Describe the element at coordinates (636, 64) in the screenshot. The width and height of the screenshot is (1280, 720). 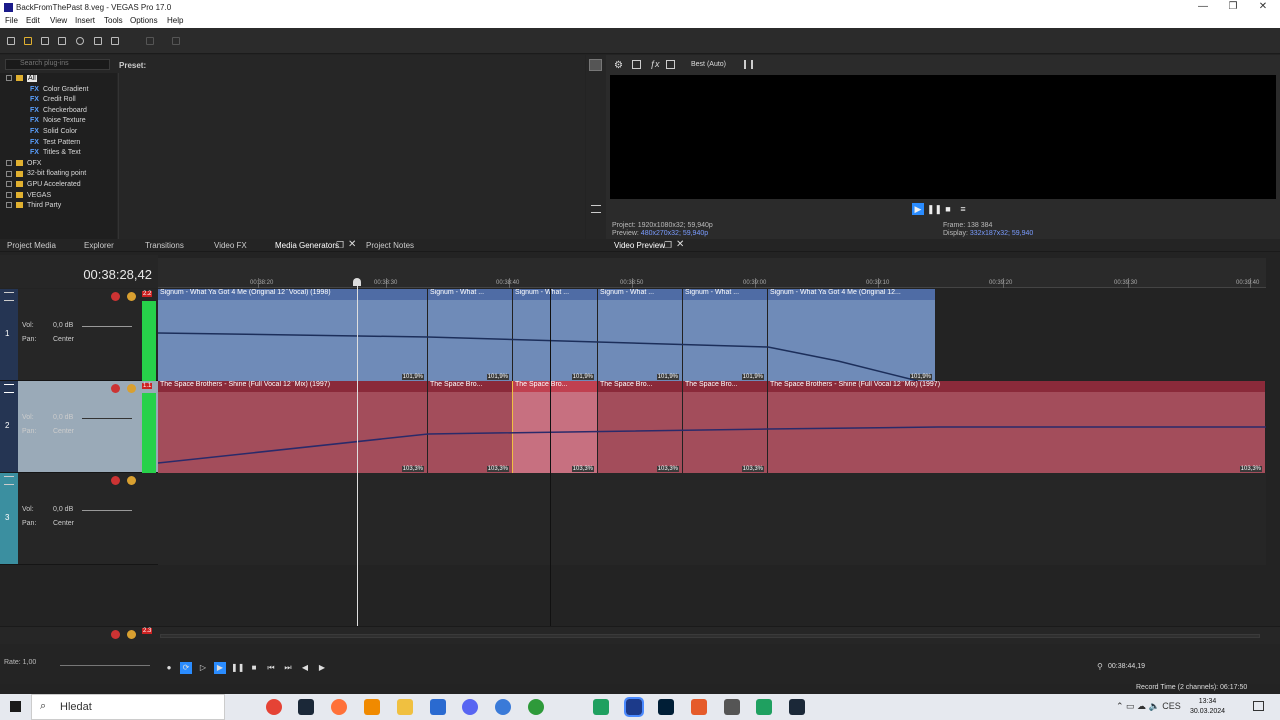
I see `preview-device-icon` at that location.